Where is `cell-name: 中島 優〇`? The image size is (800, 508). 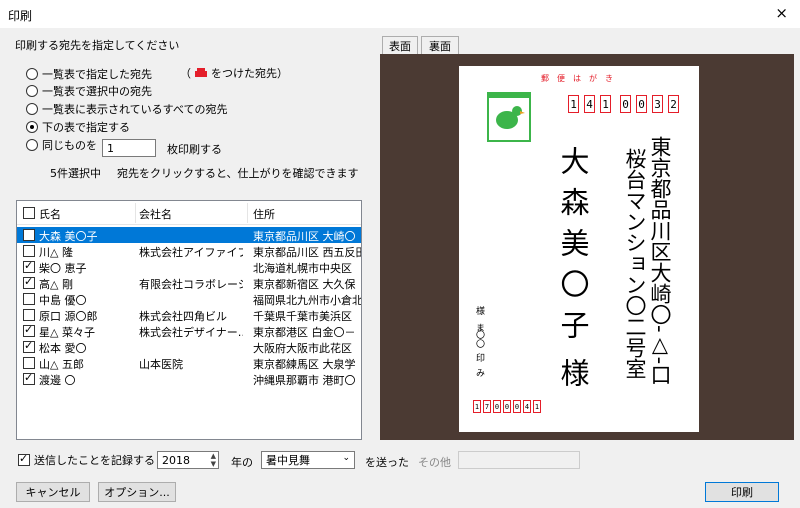
cell-name: 中島 優〇 is located at coordinates (63, 300).